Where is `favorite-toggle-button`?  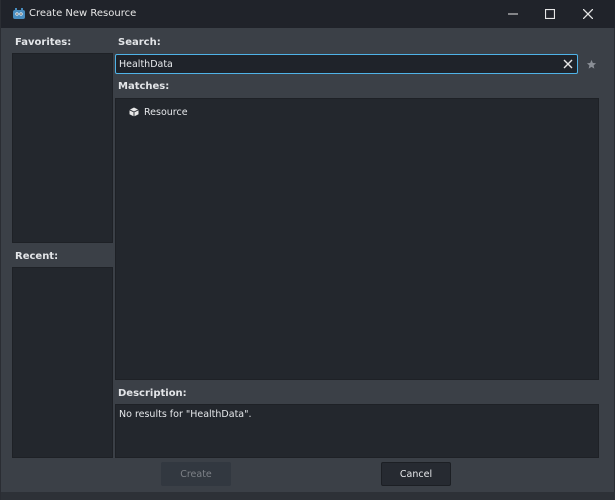
favorite-toggle-button is located at coordinates (591, 64).